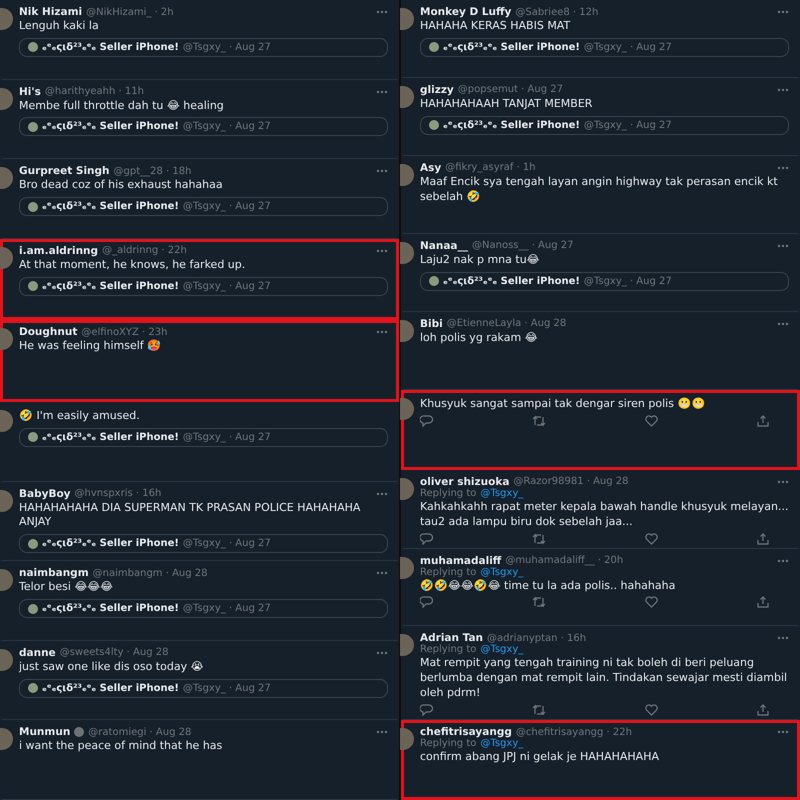 The width and height of the screenshot is (800, 800). What do you see at coordinates (540, 757) in the screenshot?
I see `tweet-text: confirm abang JPJ ni gelak je HAHAHAHAHA` at bounding box center [540, 757].